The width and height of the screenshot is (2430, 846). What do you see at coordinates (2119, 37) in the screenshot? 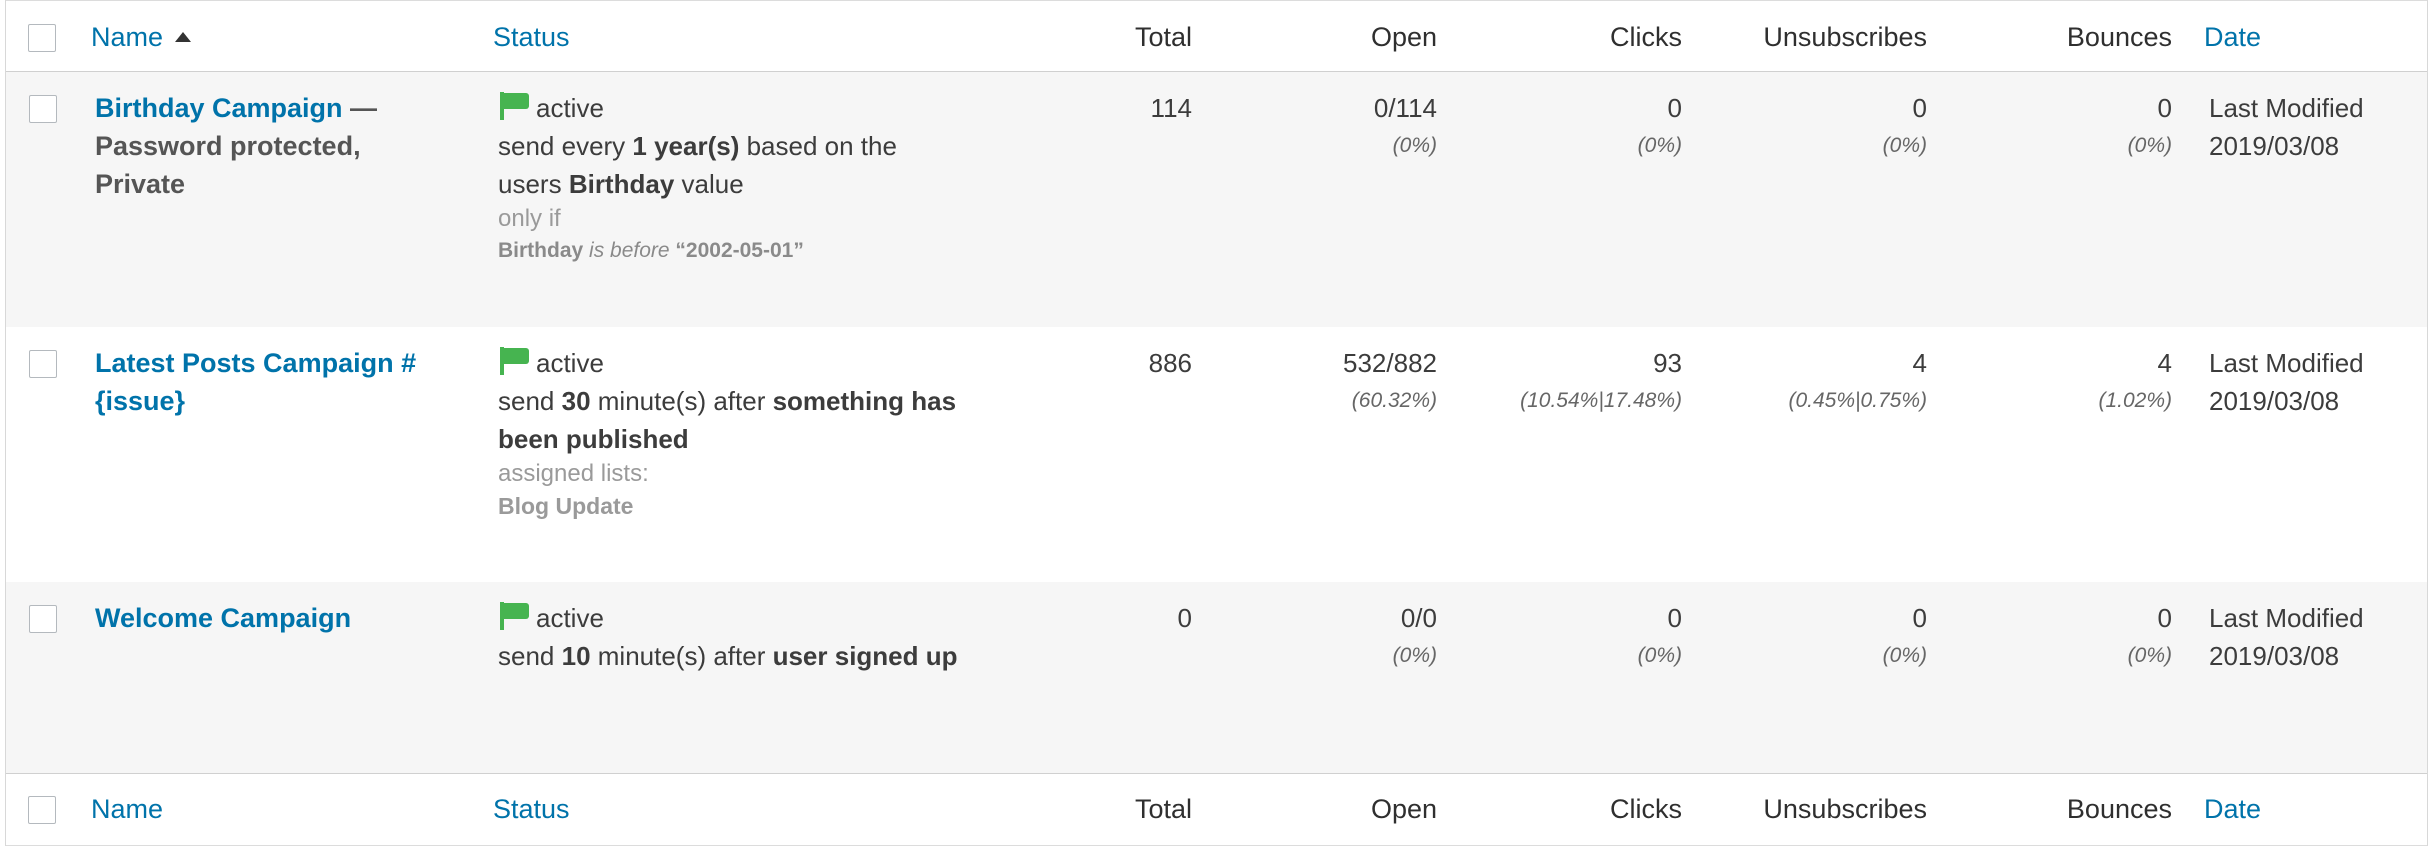
I see `column-bounces: Bounces` at bounding box center [2119, 37].